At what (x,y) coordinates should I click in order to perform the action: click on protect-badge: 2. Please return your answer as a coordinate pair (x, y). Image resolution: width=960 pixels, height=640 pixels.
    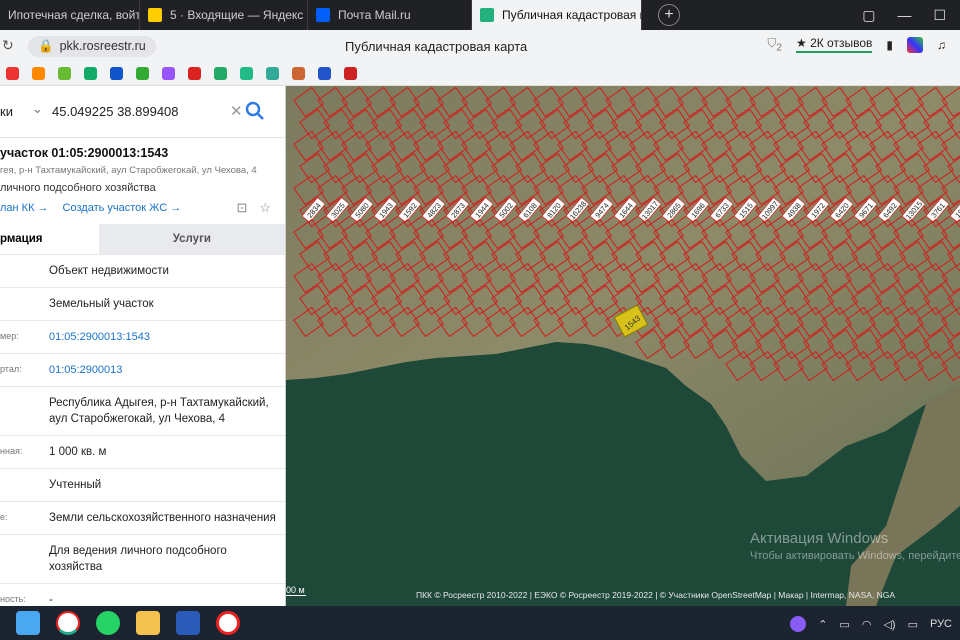
    Looking at the image, I should click on (779, 48).